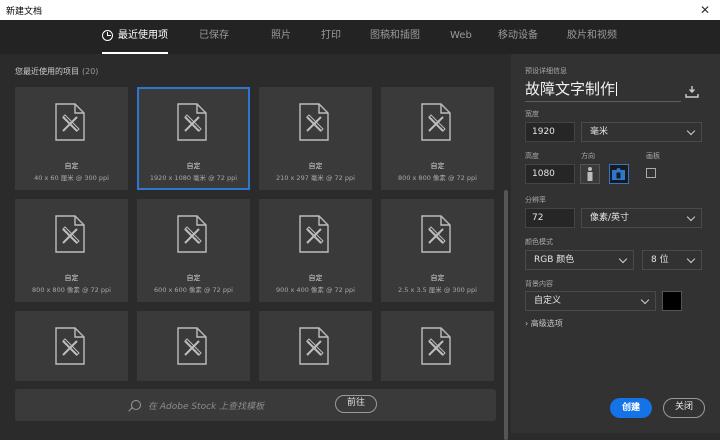  What do you see at coordinates (684, 408) in the screenshot?
I see `close-button: 关闭` at bounding box center [684, 408].